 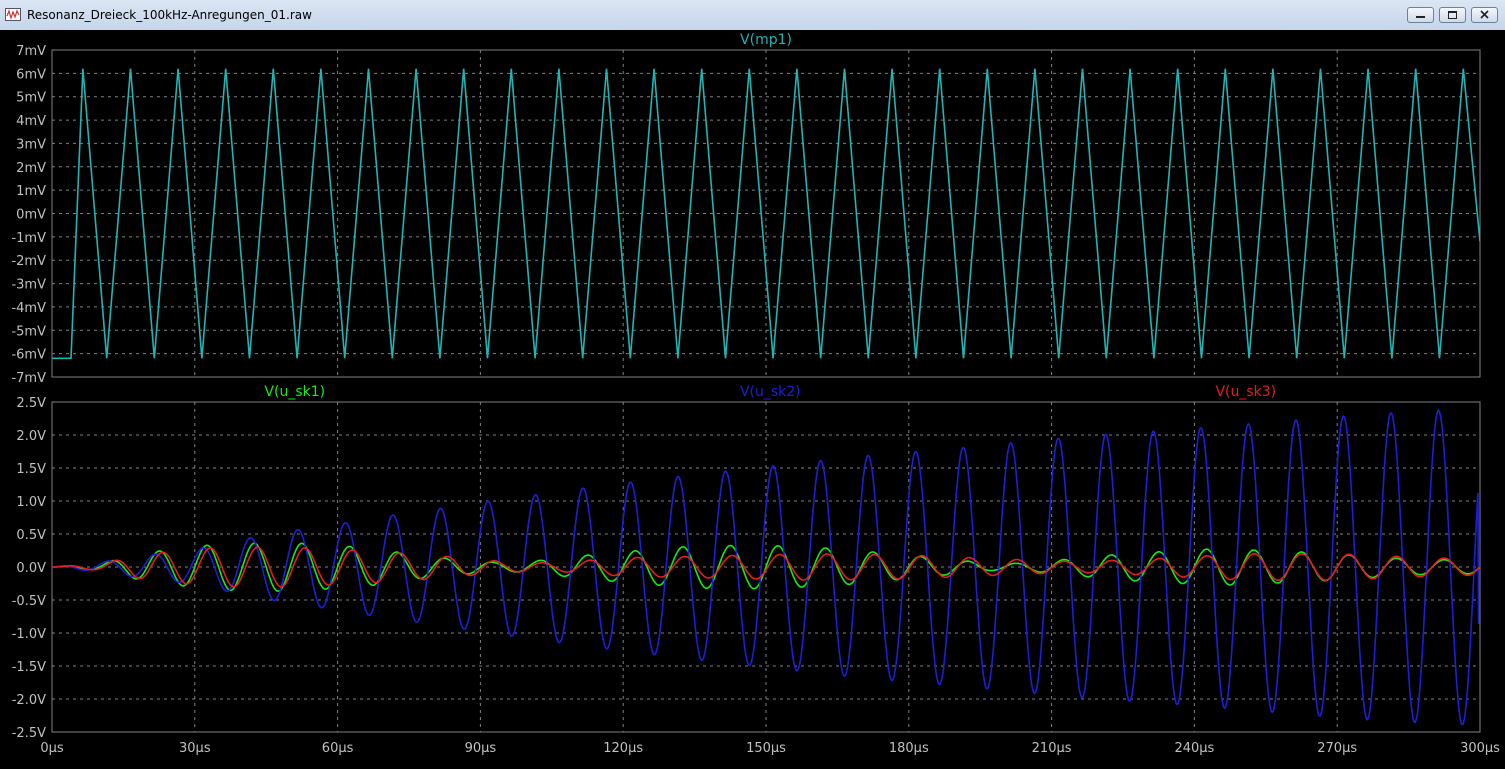 I want to click on y-tick-label: 2.5V, so click(x=31, y=403).